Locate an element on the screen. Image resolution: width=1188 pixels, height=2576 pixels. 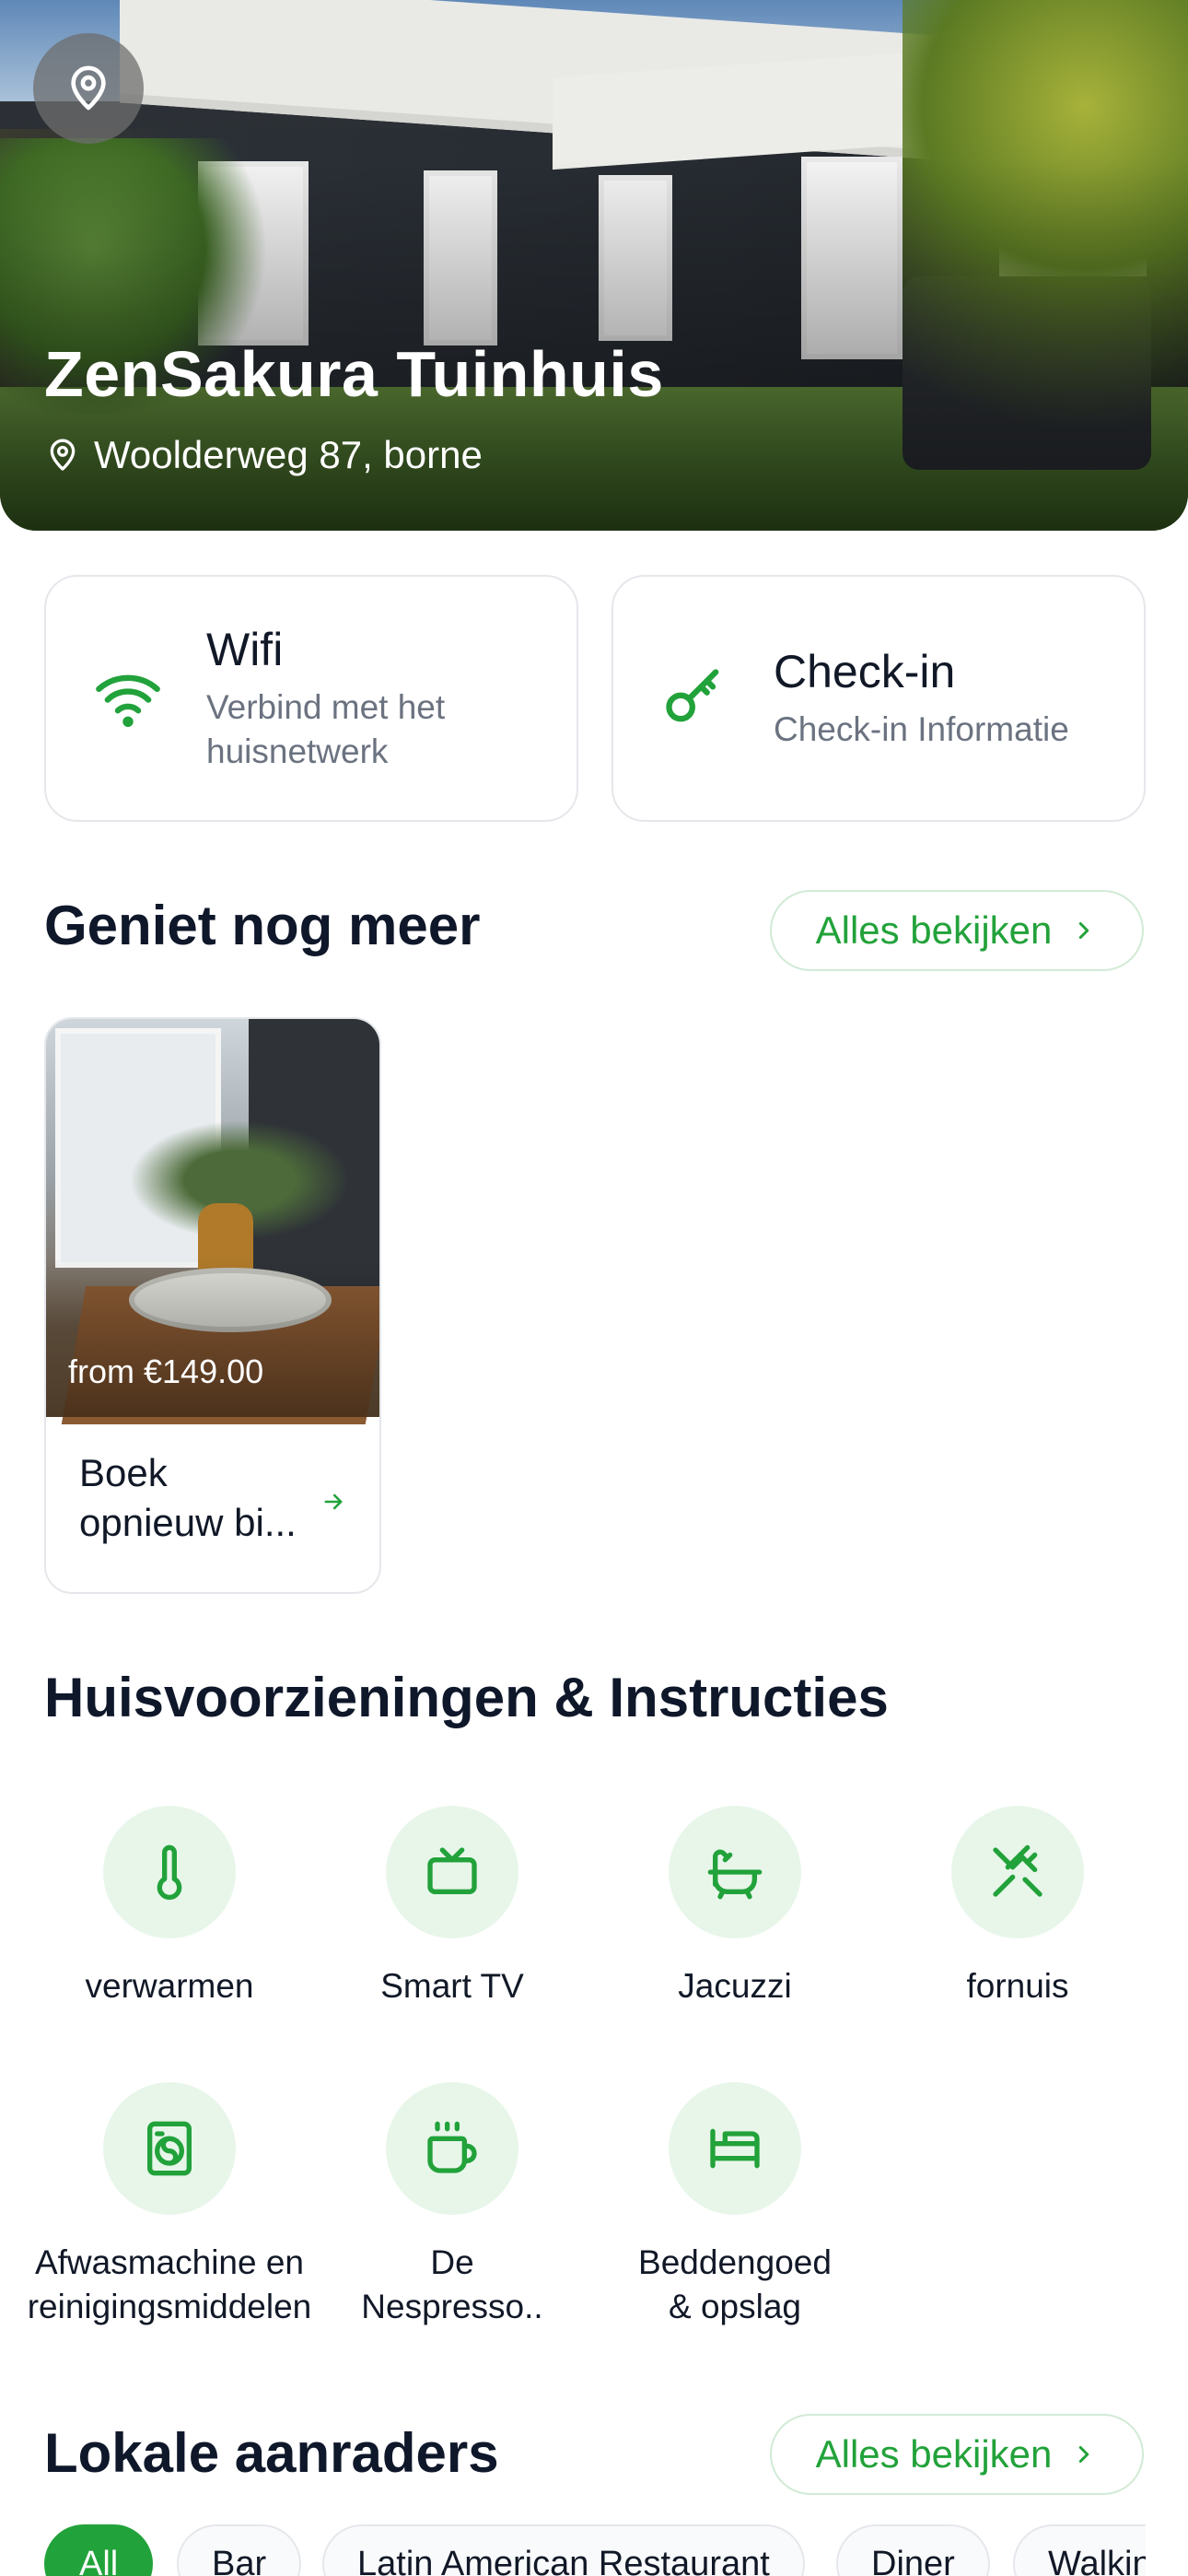
chevron-right-icon is located at coordinates (1084, 930).